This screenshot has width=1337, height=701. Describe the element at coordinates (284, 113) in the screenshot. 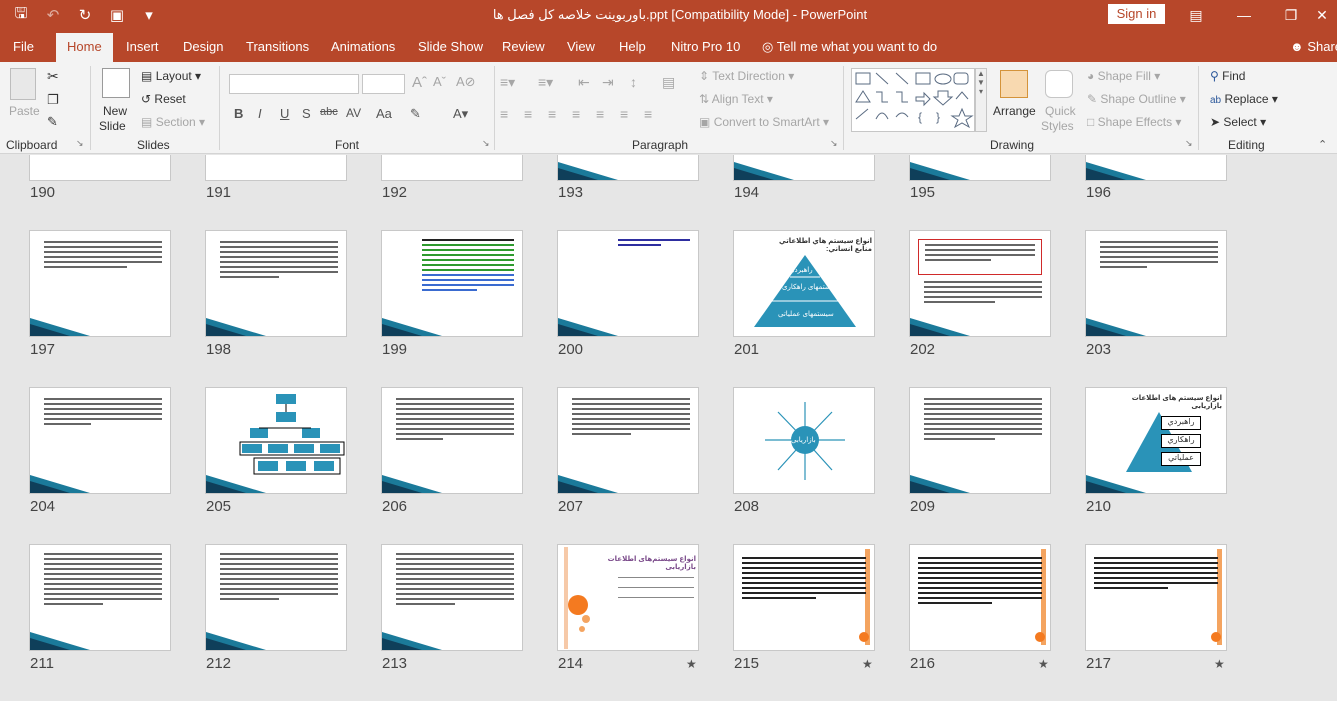

I see `underline-button: U` at that location.